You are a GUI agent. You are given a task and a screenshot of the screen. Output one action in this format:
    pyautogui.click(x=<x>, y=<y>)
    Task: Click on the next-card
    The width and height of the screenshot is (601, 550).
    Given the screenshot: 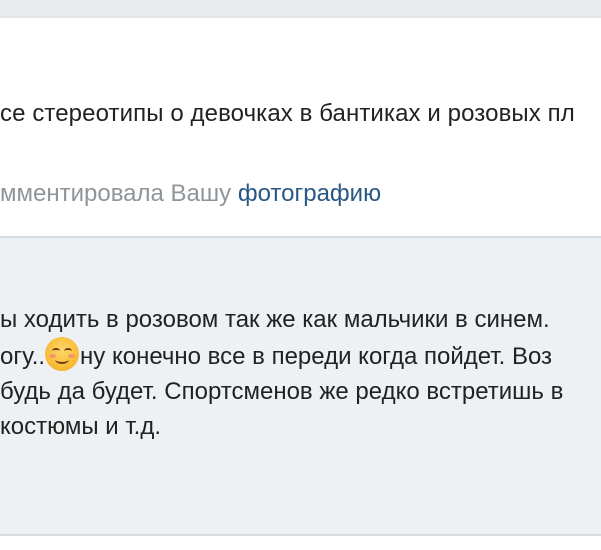 What is the action you would take?
    pyautogui.click(x=300, y=543)
    